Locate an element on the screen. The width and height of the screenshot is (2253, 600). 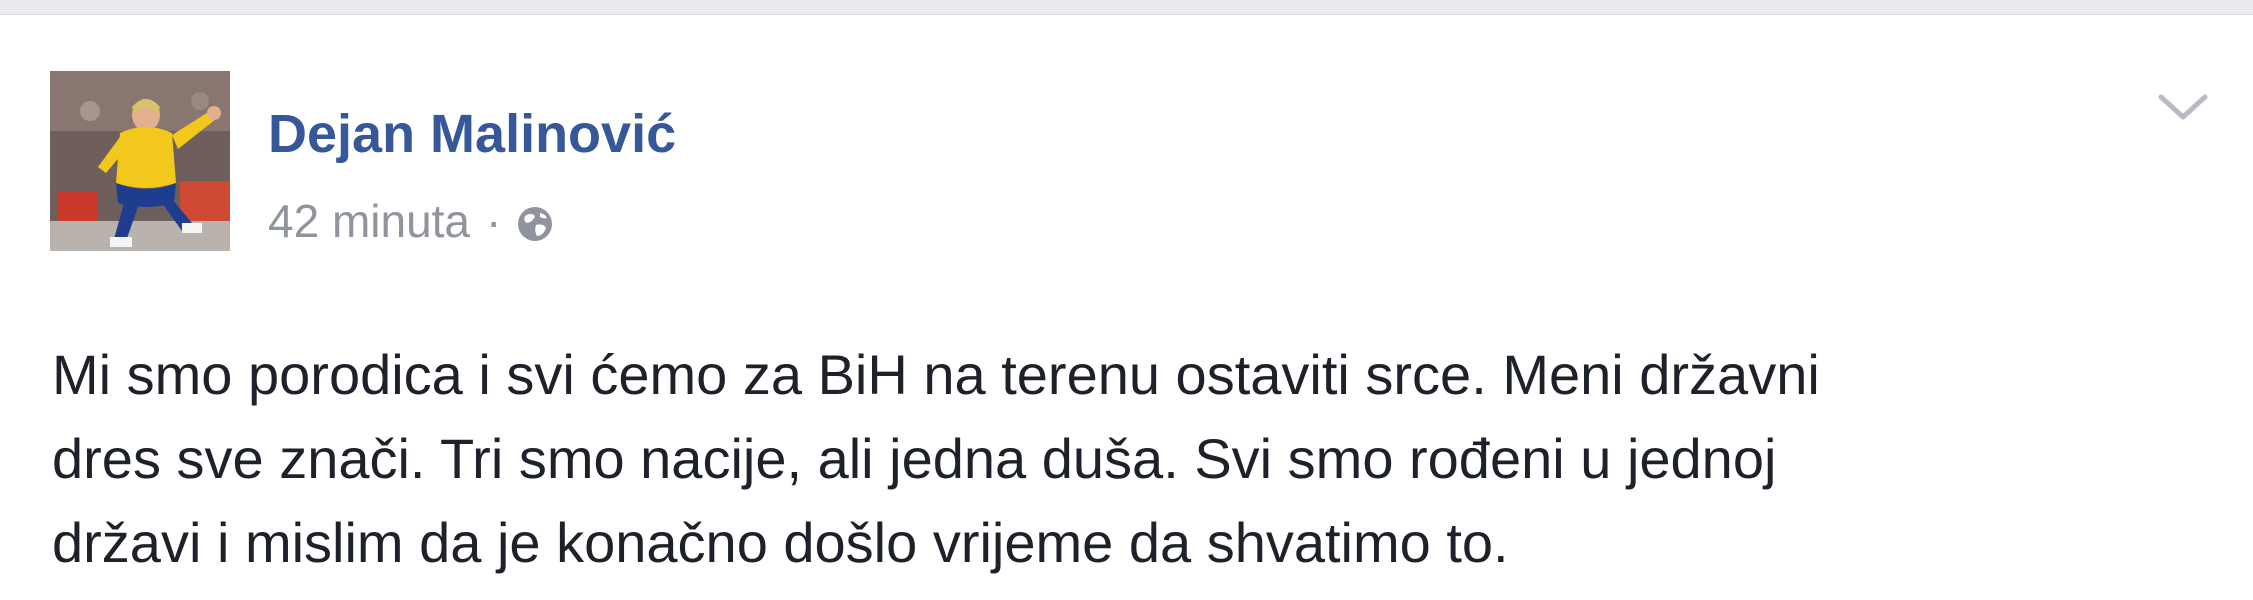
post-author-name: Dejan Malinović is located at coordinates (472, 134).